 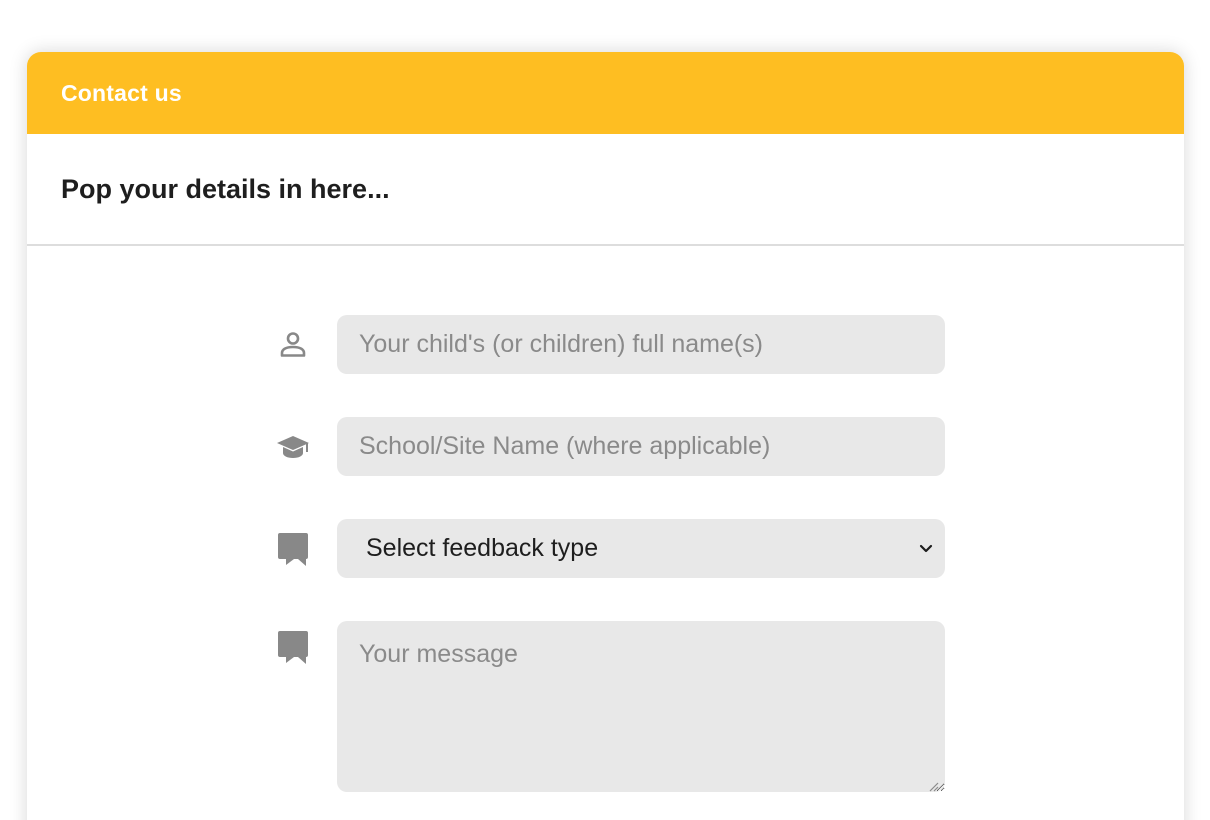 I want to click on school-name-input, so click(x=641, y=446).